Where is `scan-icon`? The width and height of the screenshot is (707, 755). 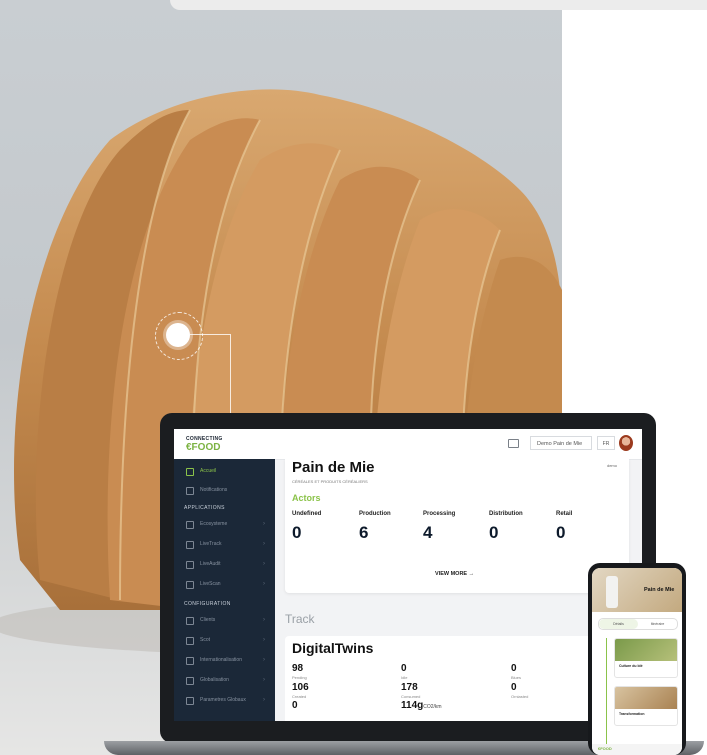 scan-icon is located at coordinates (190, 585).